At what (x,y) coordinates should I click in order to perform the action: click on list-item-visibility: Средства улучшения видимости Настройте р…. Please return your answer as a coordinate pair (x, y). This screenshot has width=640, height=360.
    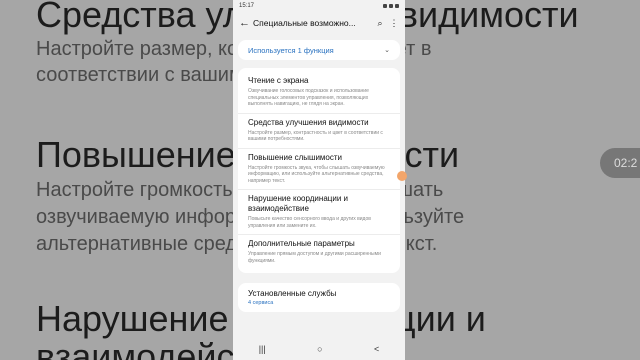
    Looking at the image, I should click on (319, 131).